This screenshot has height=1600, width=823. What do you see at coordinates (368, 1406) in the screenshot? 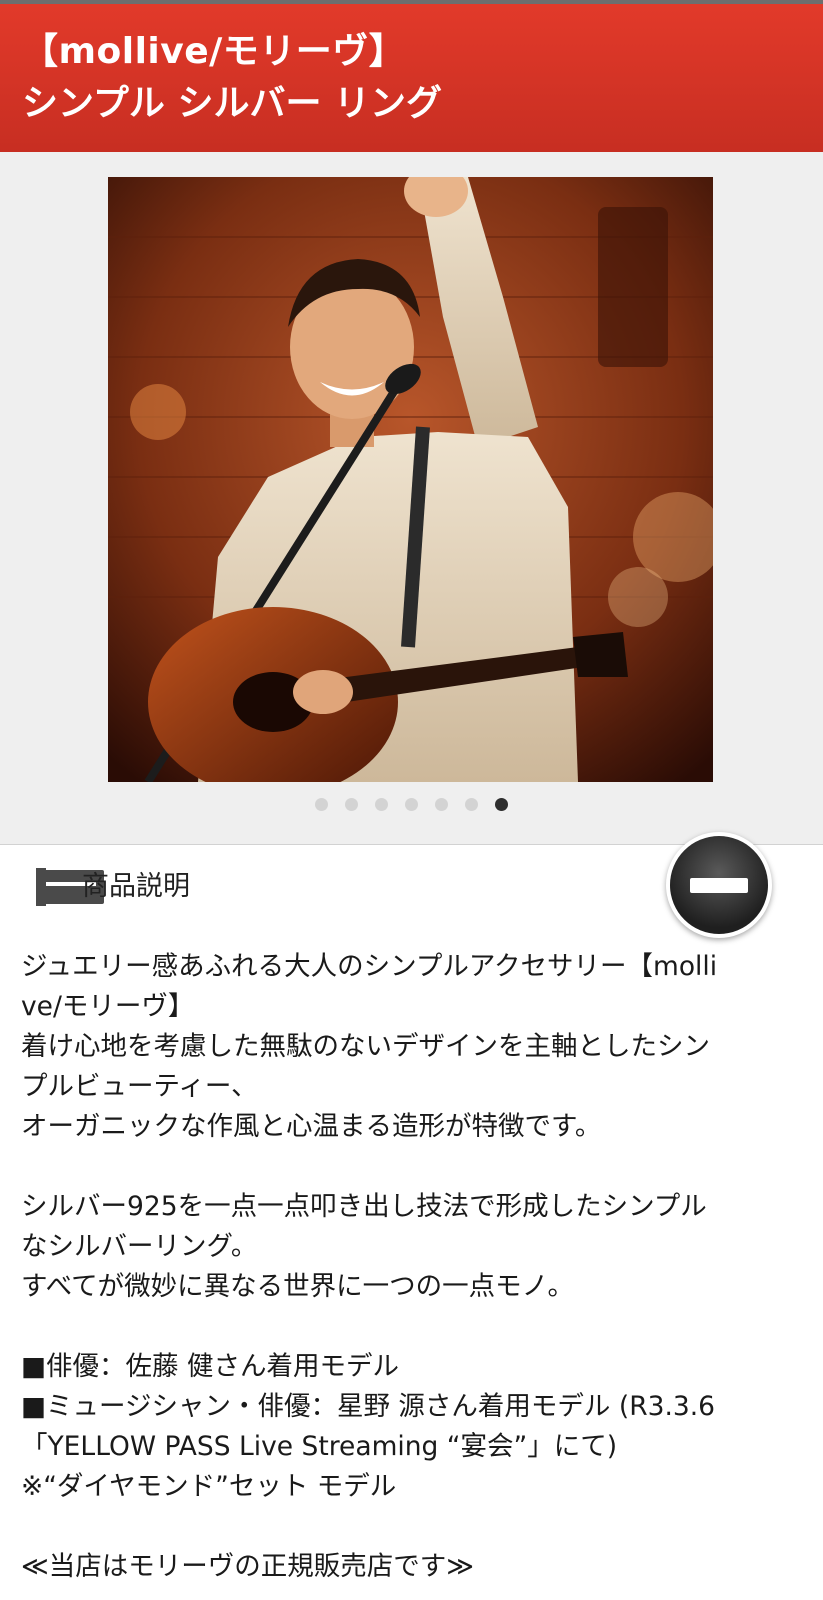
I see `description-line: ■ミュージシャン・俳優：星野 源さん着用モデル (R3.3.6` at bounding box center [368, 1406].